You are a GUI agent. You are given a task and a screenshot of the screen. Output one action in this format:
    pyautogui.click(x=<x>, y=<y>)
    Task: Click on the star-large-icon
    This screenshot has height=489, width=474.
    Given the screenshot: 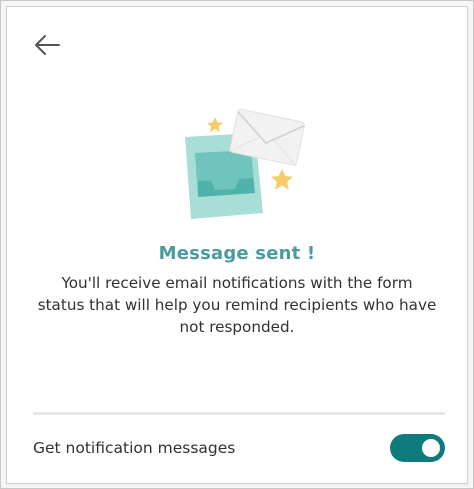 What is the action you would take?
    pyautogui.click(x=282, y=179)
    